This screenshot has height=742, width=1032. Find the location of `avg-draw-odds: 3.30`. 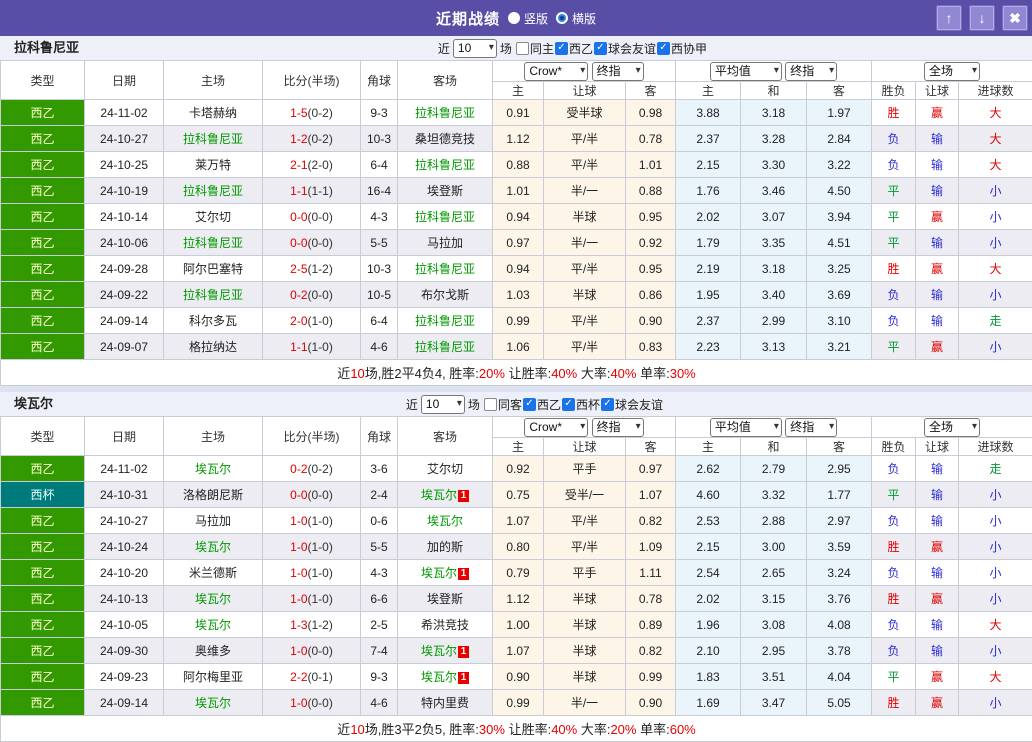

avg-draw-odds: 3.30 is located at coordinates (774, 165).